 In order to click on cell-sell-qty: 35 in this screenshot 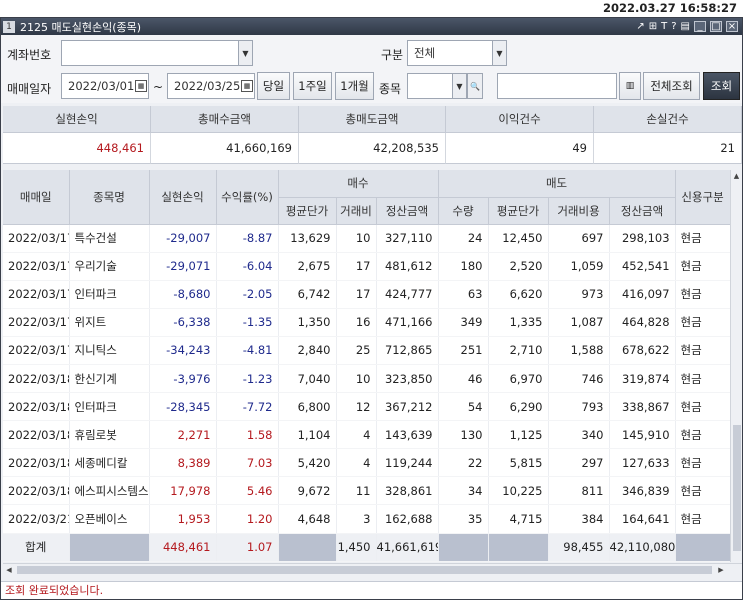, I will do `click(463, 519)`.